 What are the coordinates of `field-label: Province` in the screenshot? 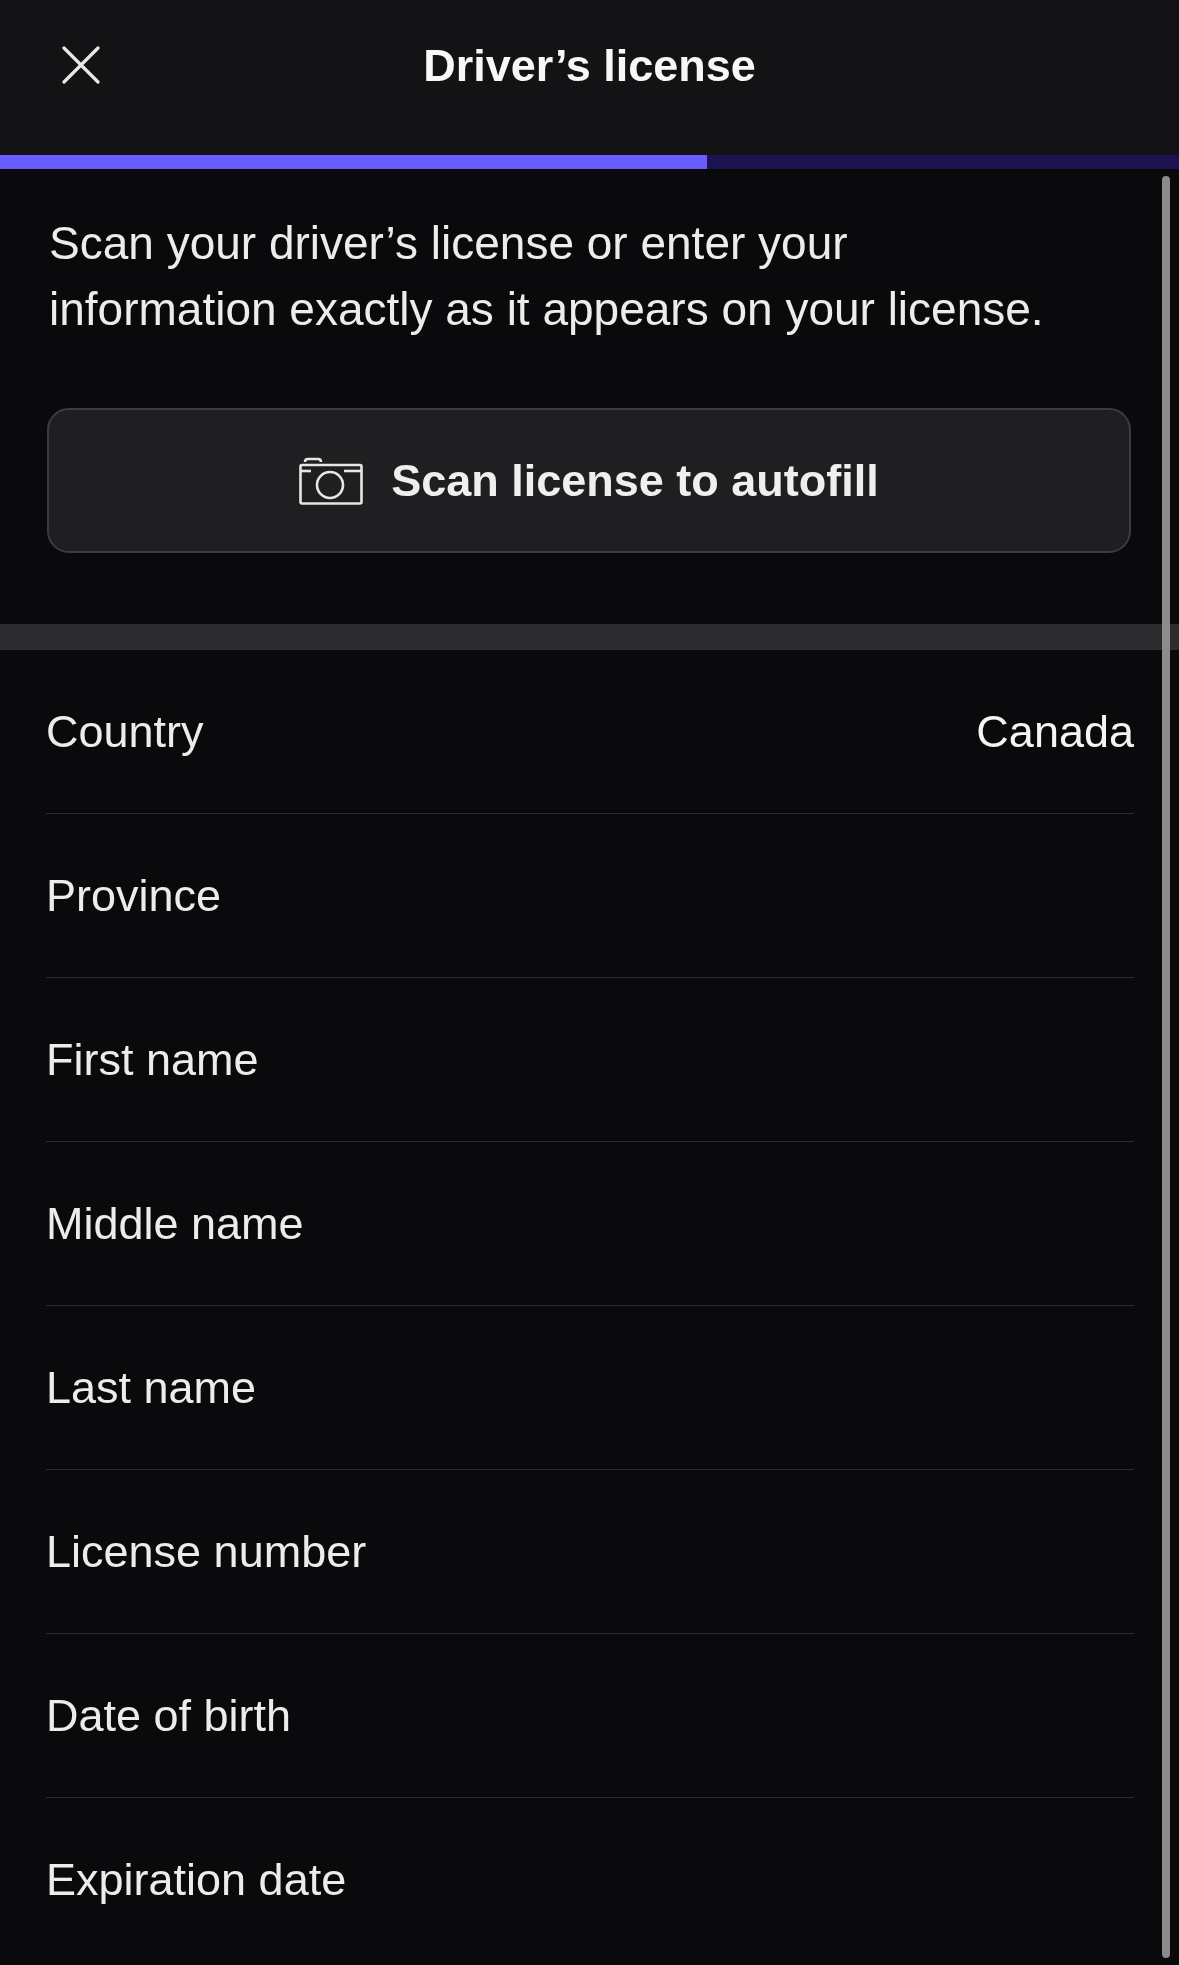 It's located at (134, 895).